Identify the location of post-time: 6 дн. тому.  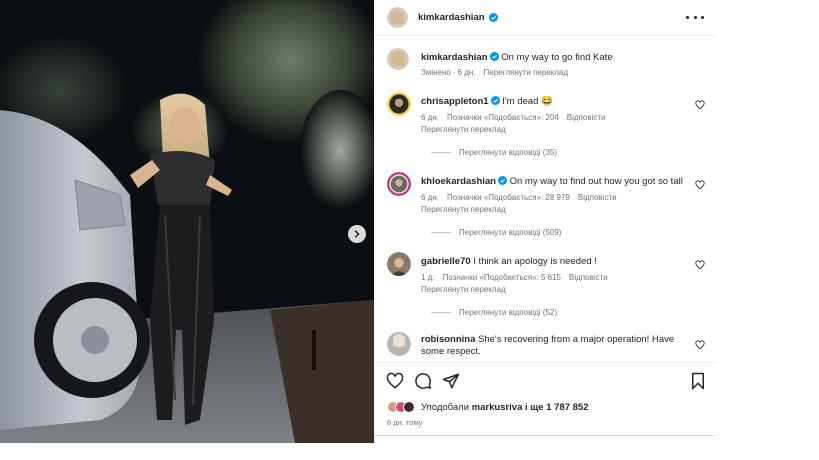
(404, 422).